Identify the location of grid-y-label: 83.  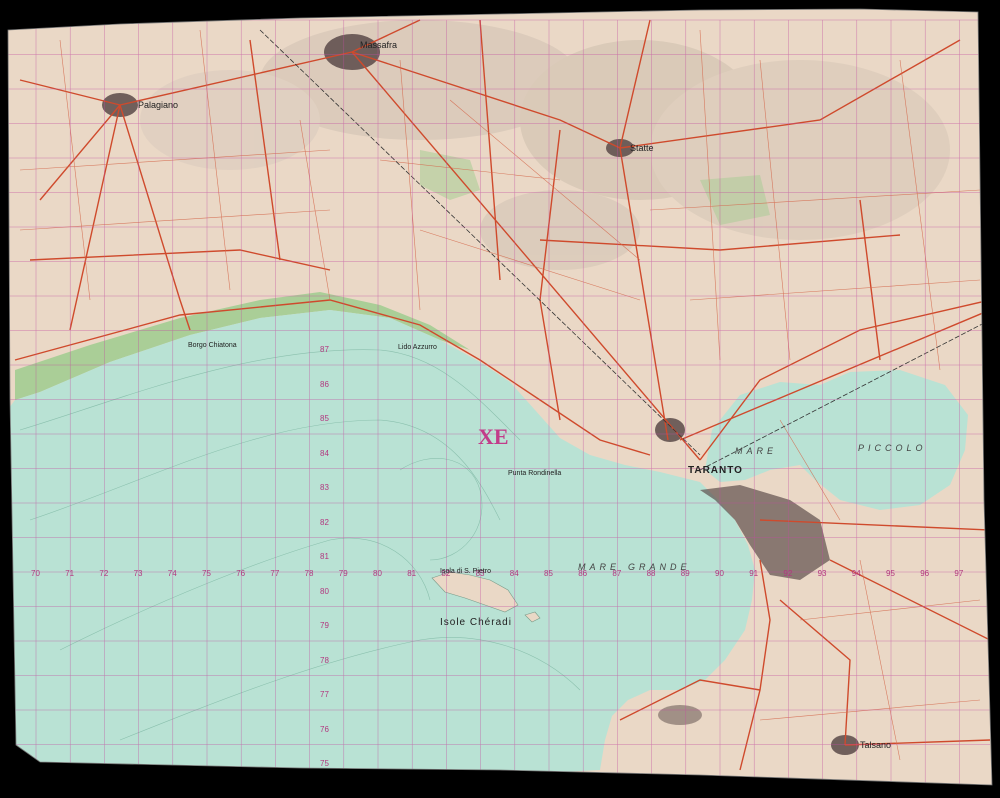
(324, 487).